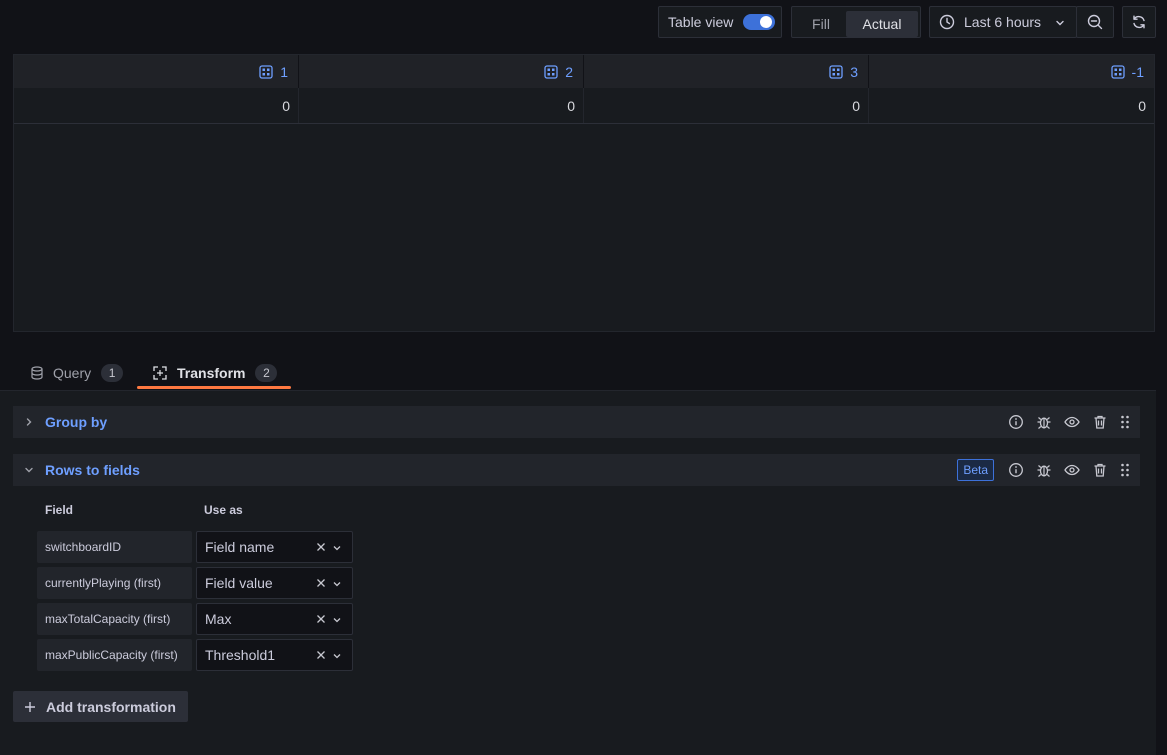 This screenshot has height=755, width=1167. I want to click on use-as-value: Threshold1, so click(240, 655).